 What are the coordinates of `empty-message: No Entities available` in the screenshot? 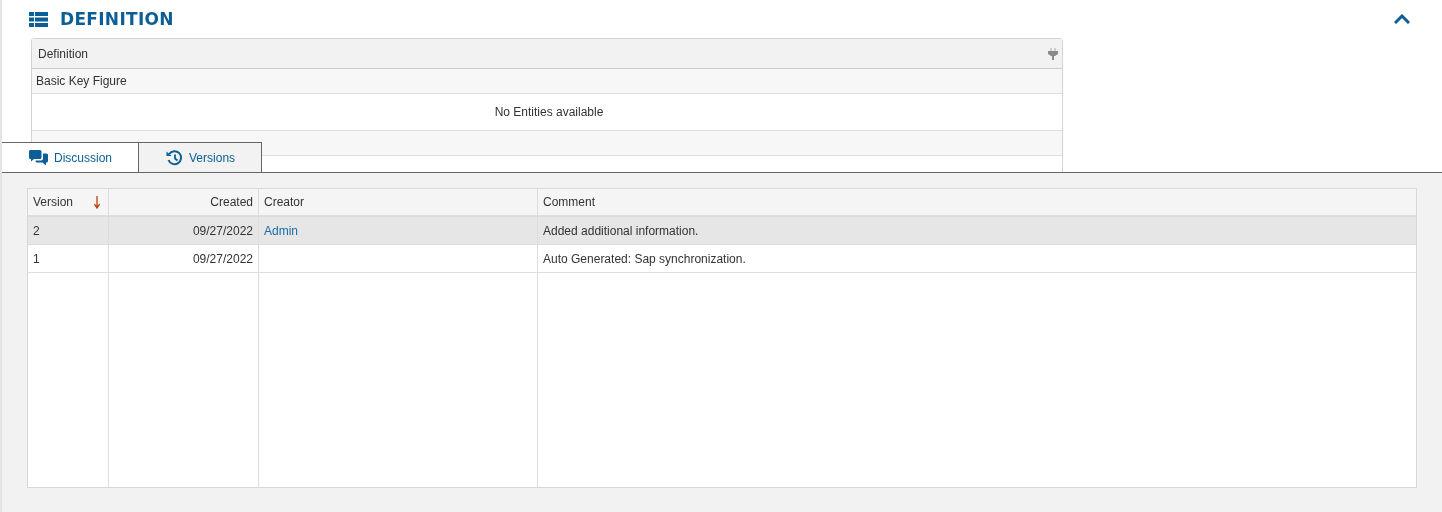 It's located at (549, 112).